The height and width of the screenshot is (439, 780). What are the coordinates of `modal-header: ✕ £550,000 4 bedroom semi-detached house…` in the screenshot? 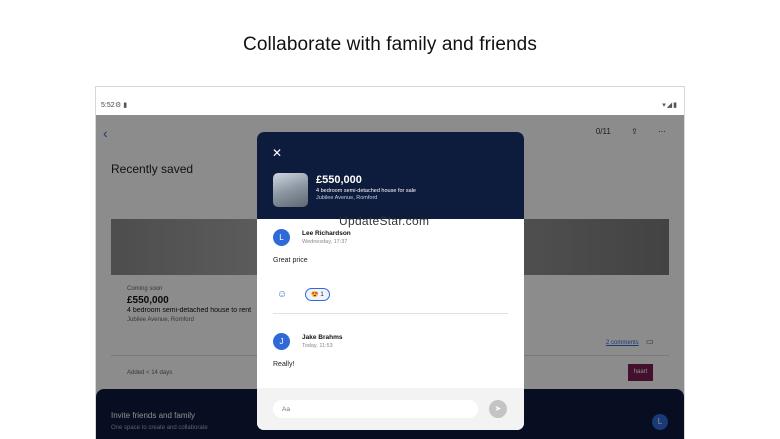 It's located at (390, 175).